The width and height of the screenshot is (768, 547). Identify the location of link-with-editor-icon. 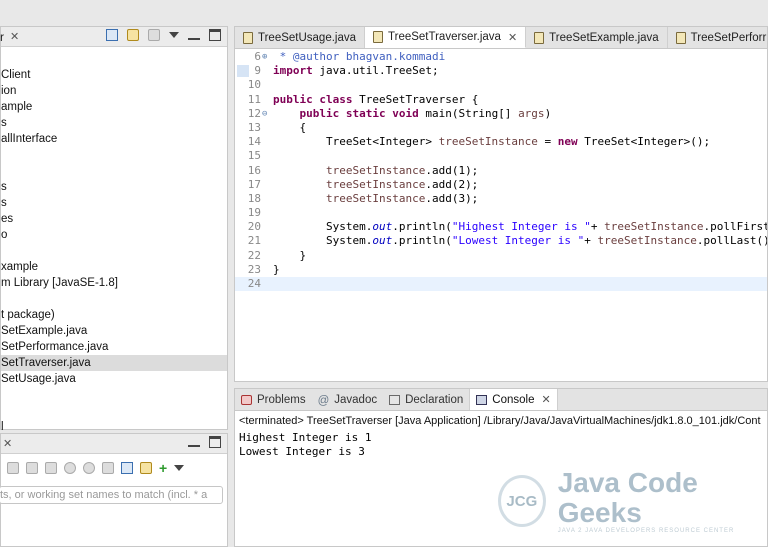
(133, 35).